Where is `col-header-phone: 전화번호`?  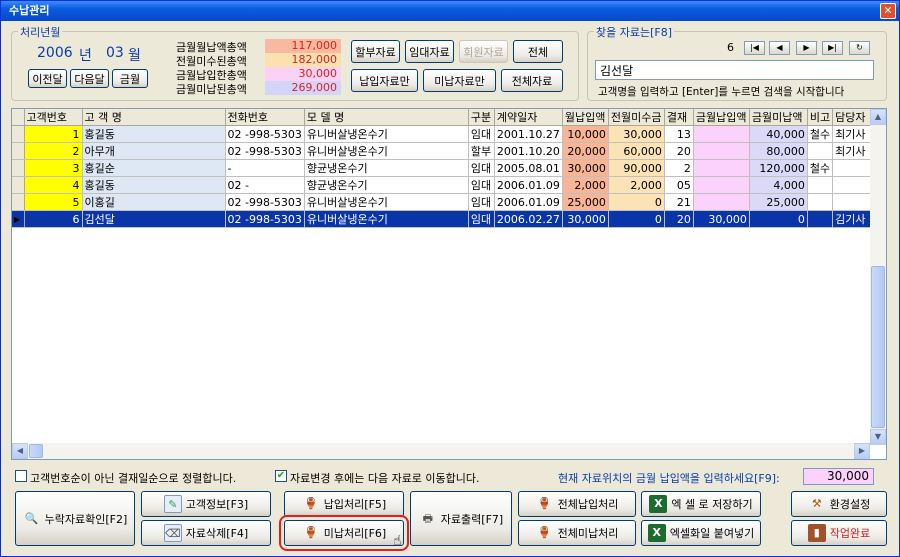
col-header-phone: 전화번호 is located at coordinates (265, 117).